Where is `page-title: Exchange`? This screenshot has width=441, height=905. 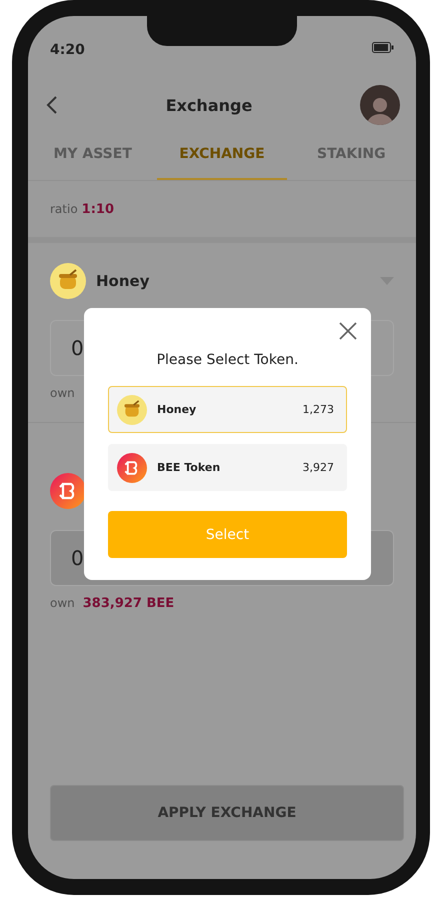
page-title: Exchange is located at coordinates (209, 105).